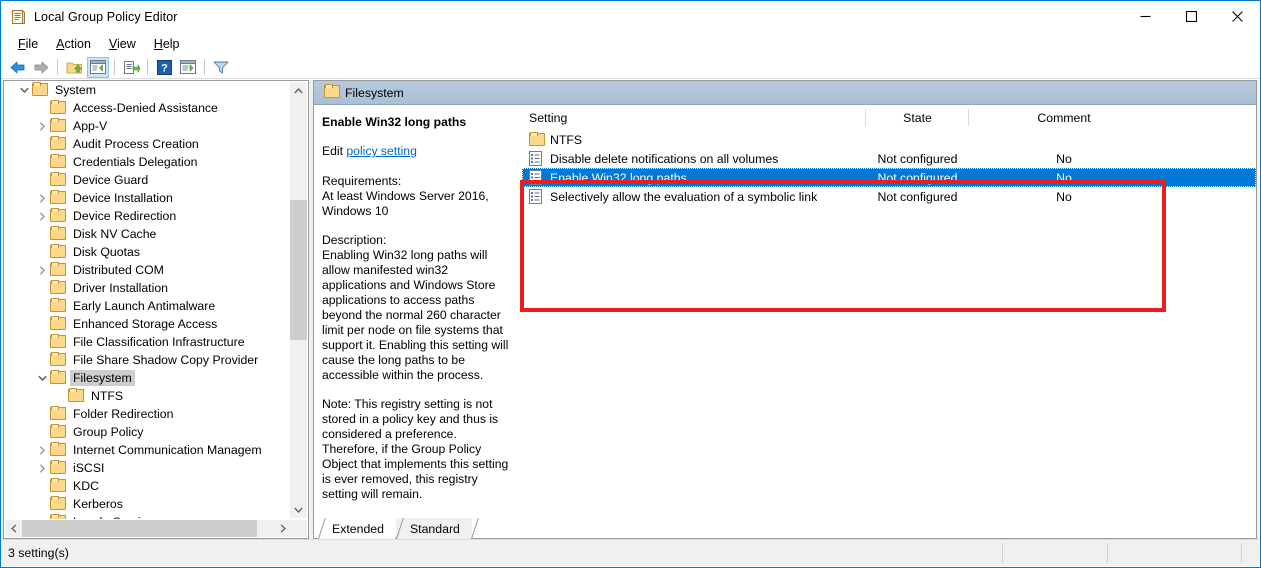 Image resolution: width=1261 pixels, height=568 pixels. What do you see at coordinates (147, 432) in the screenshot?
I see `tree-node-group-policy: Group Policy` at bounding box center [147, 432].